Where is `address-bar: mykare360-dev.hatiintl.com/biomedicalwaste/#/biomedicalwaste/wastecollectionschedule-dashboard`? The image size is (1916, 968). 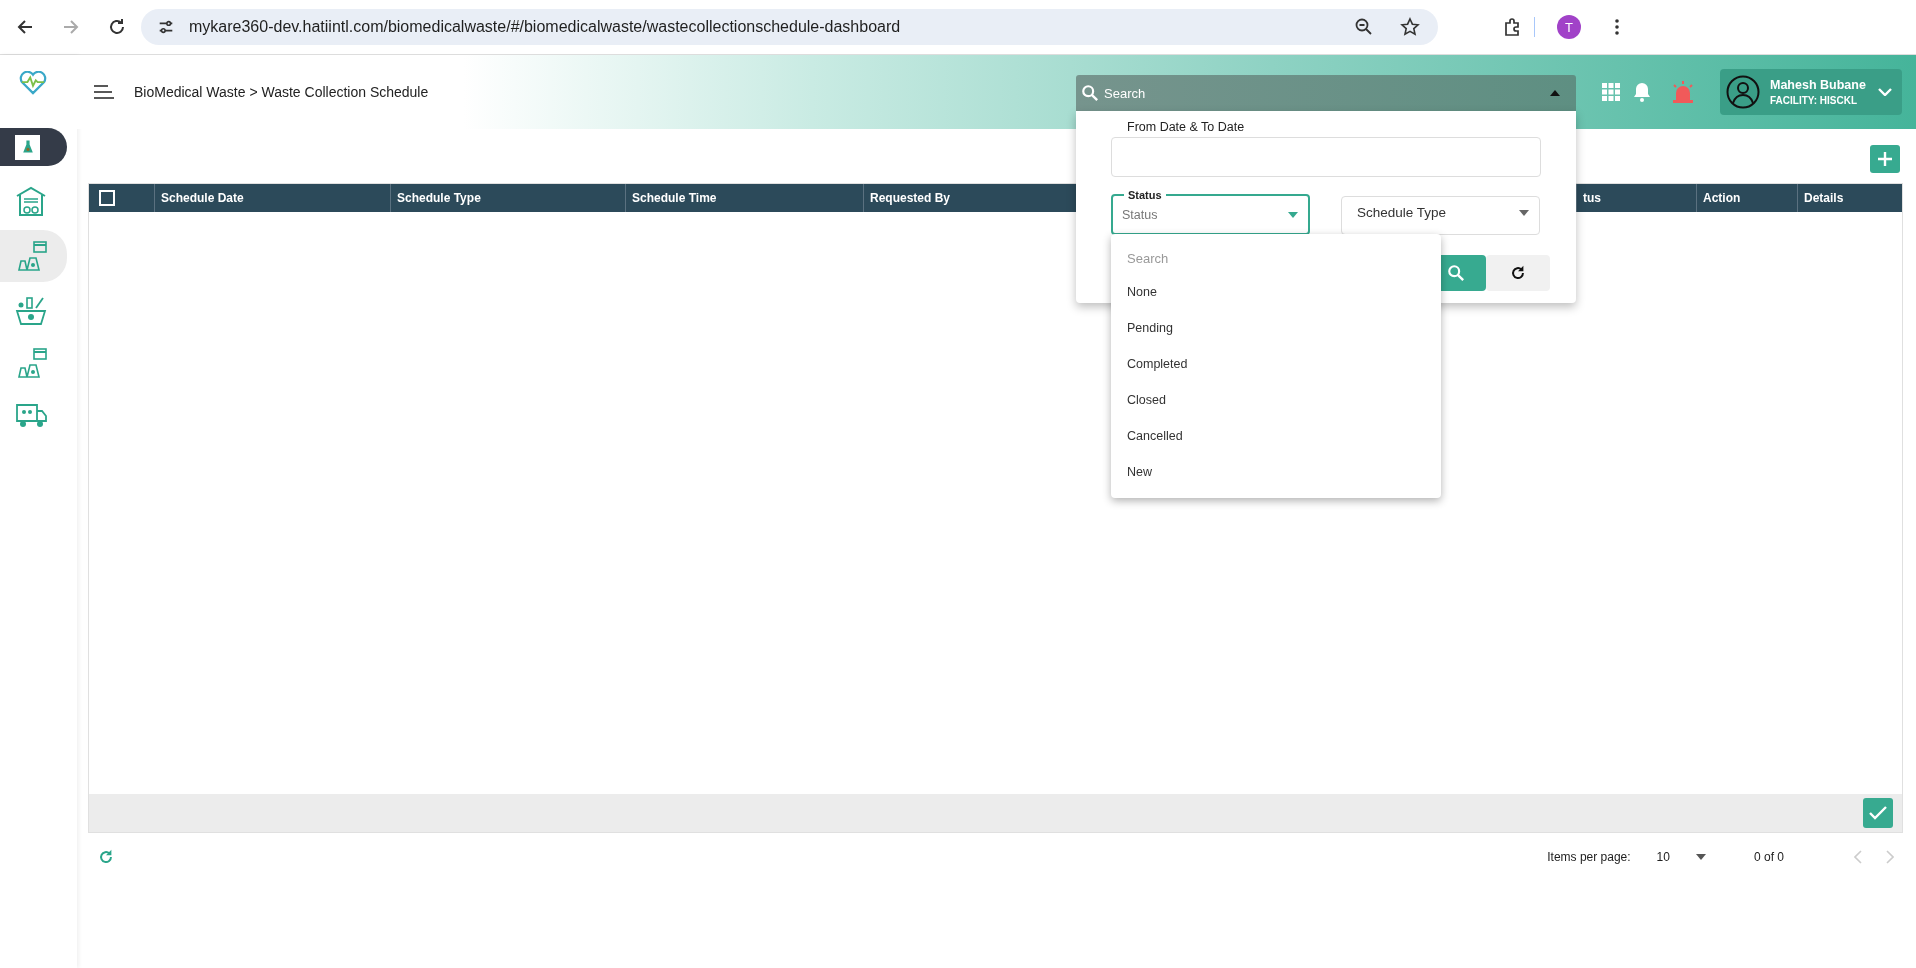
address-bar: mykare360-dev.hatiintl.com/biomedicalwaste/#/biomedicalwaste/wastecollectionschedule-dashboard is located at coordinates (789, 27).